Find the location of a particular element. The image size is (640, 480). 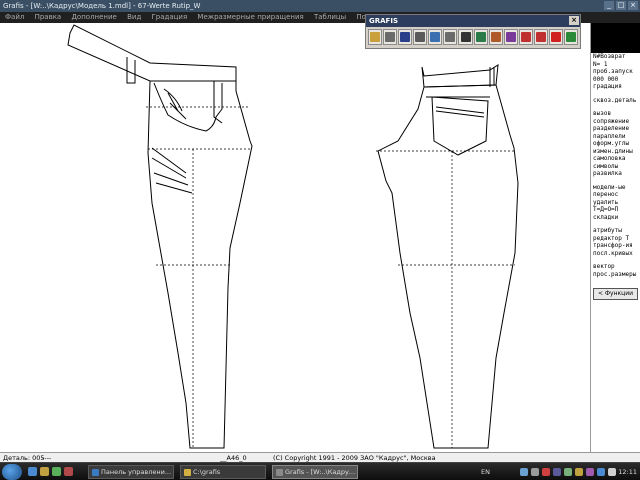

start-button is located at coordinates (12, 472).